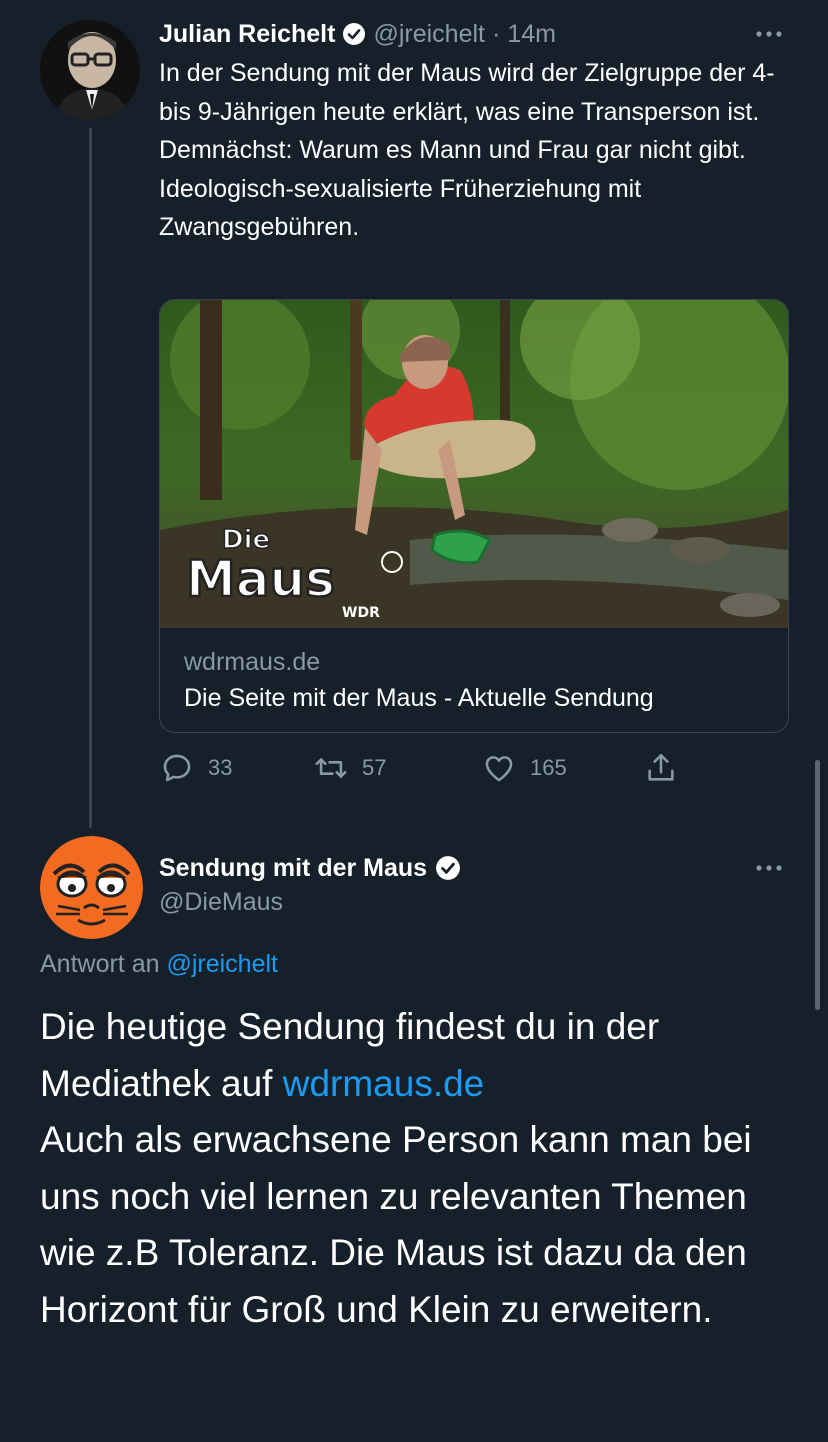  Describe the element at coordinates (293, 868) in the screenshot. I see `reply-author-name: Sendung mit der Maus` at that location.